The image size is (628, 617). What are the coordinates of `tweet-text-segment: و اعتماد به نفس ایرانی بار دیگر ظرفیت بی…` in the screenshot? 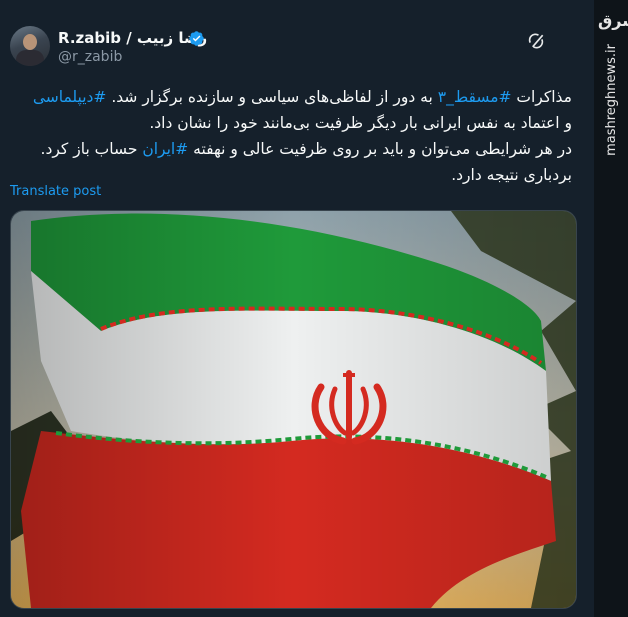 It's located at (360, 123).